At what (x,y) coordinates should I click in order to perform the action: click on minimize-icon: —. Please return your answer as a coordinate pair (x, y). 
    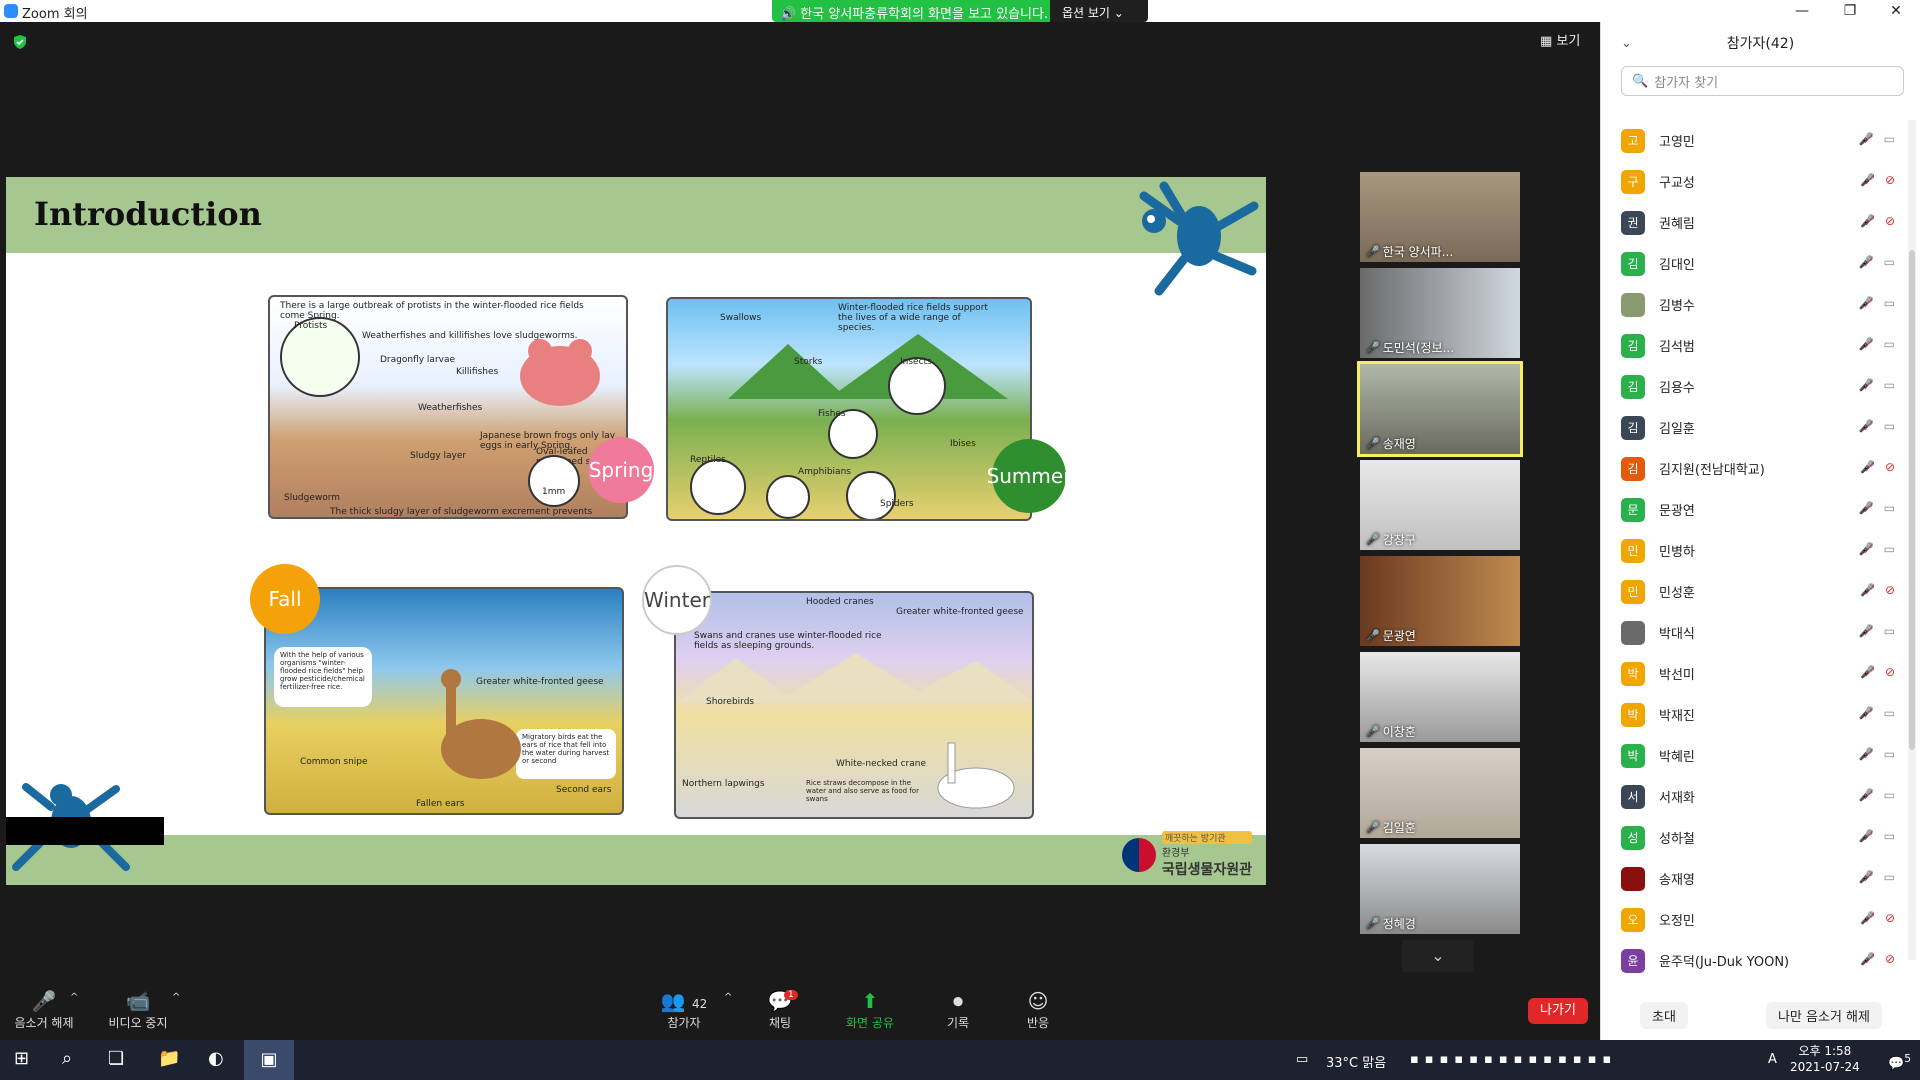
    Looking at the image, I should click on (1802, 11).